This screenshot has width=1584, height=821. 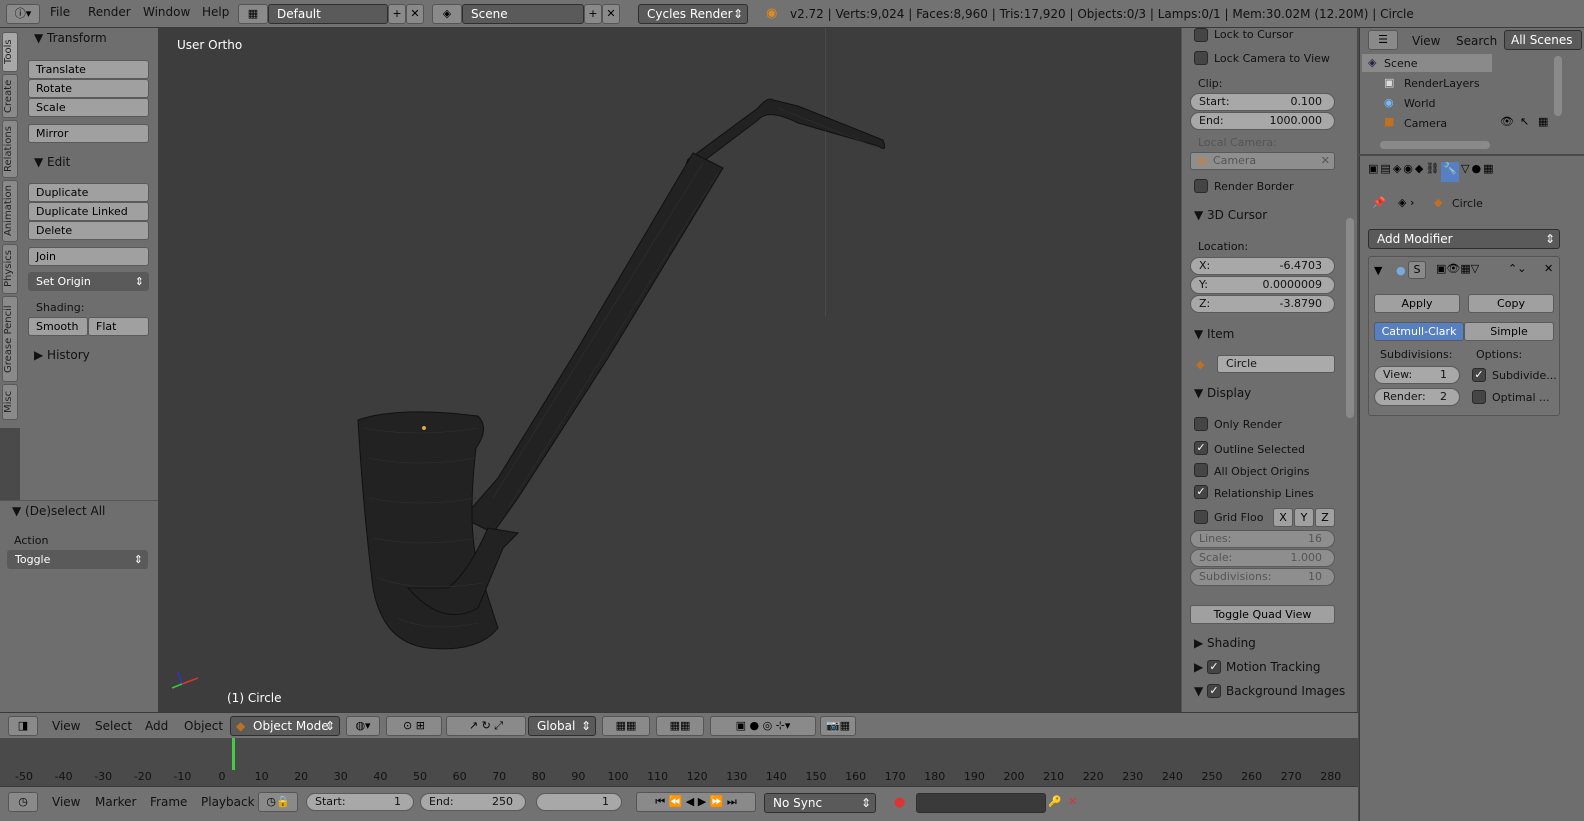 What do you see at coordinates (1201, 448) in the screenshot?
I see `outline-selected-checkbox: ✓` at bounding box center [1201, 448].